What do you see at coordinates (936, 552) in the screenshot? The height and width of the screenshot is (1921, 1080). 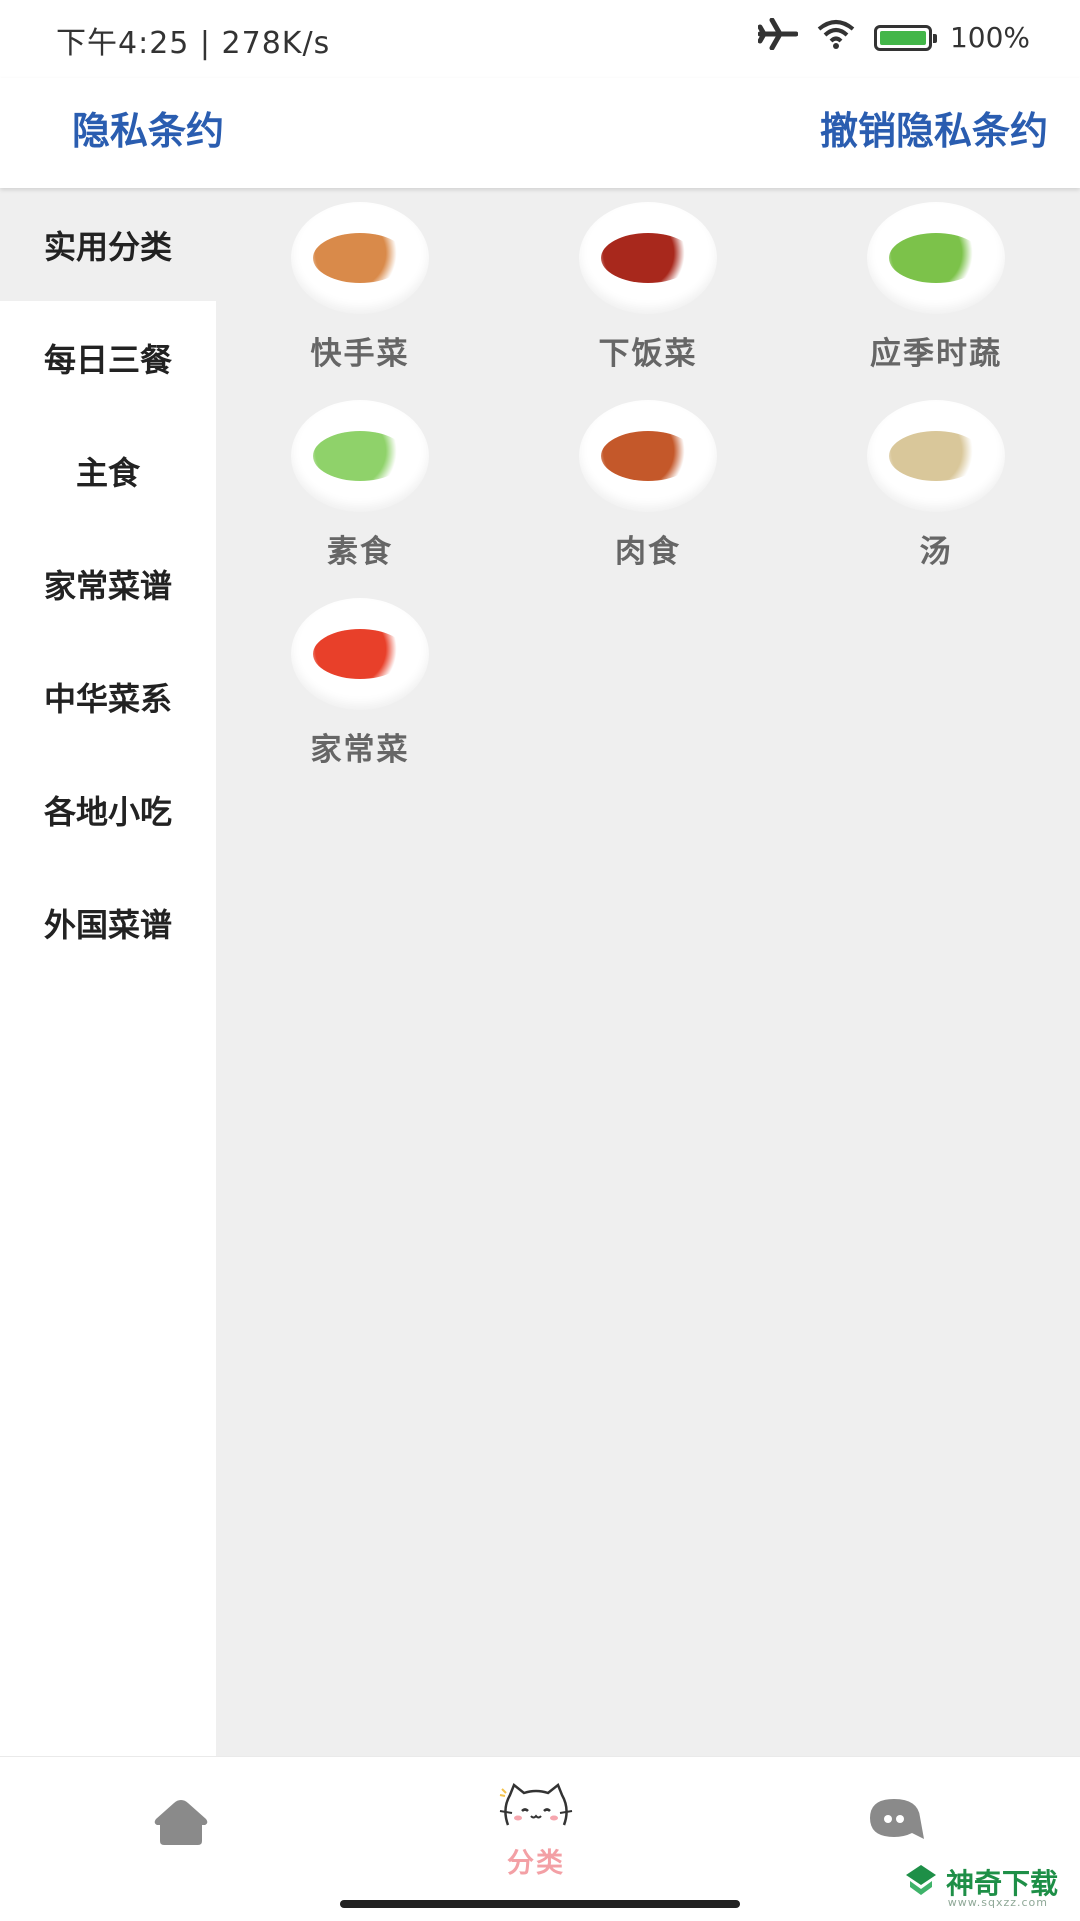 I see `category-label: 汤` at bounding box center [936, 552].